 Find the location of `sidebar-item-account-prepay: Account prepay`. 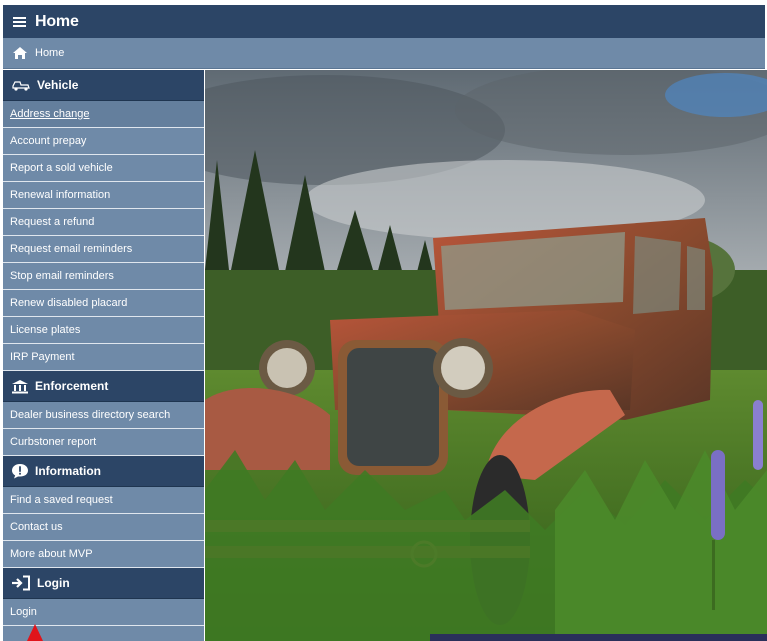

sidebar-item-account-prepay: Account prepay is located at coordinates (103, 141).